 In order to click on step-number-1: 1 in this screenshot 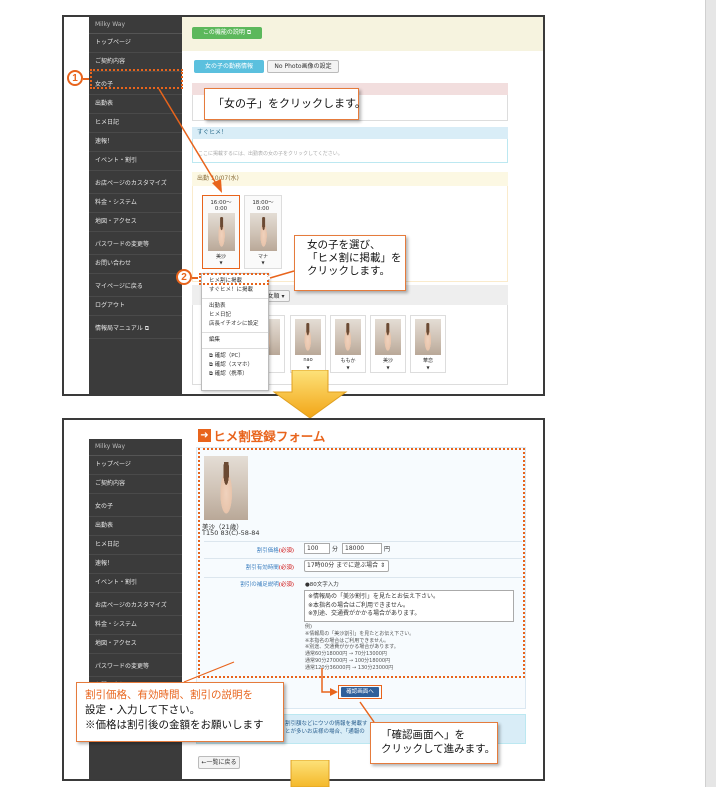, I will do `click(75, 78)`.